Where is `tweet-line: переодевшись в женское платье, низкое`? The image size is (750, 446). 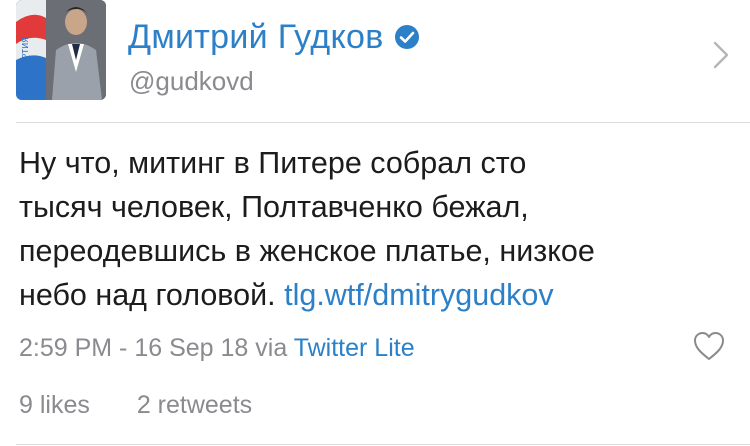
tweet-line: переодевшись в женское платье, низкое is located at coordinates (307, 251).